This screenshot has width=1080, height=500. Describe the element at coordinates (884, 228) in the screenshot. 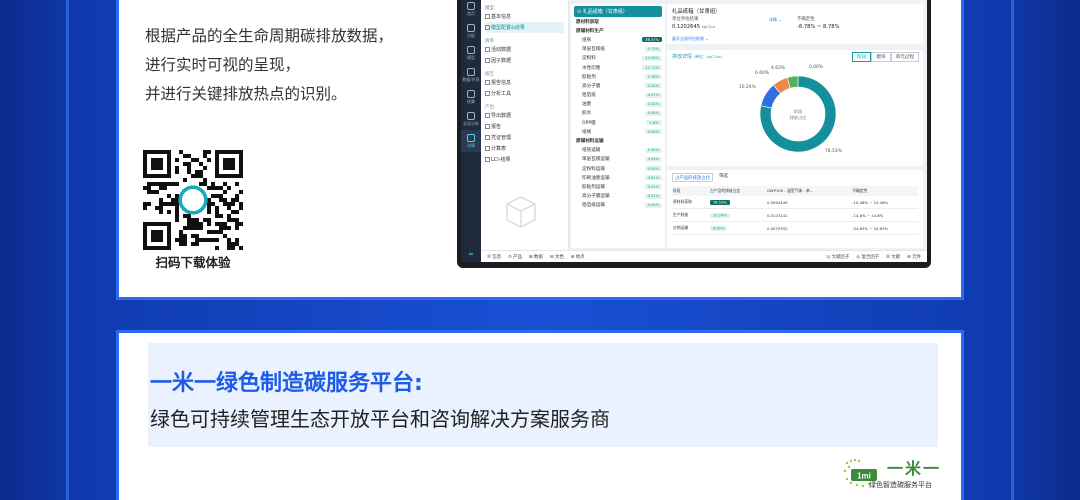

I see `table-cell: -34.63% ~ 34.63%` at that location.